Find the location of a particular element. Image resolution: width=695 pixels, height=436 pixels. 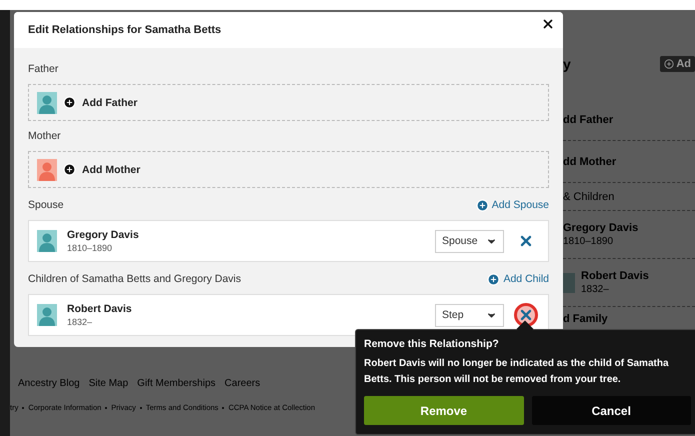

add-parent-button: Add Father is located at coordinates (288, 102).